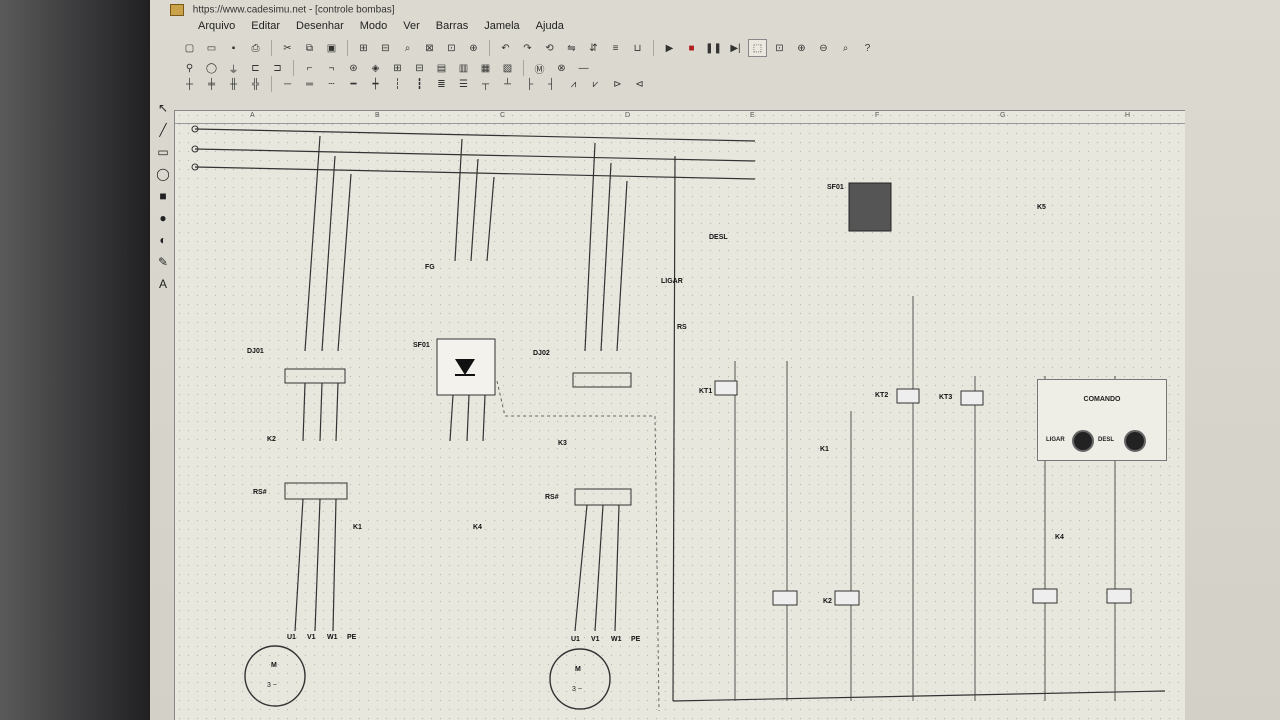 The width and height of the screenshot is (1280, 720). I want to click on line-draw-icon: ╱, so click(163, 130).